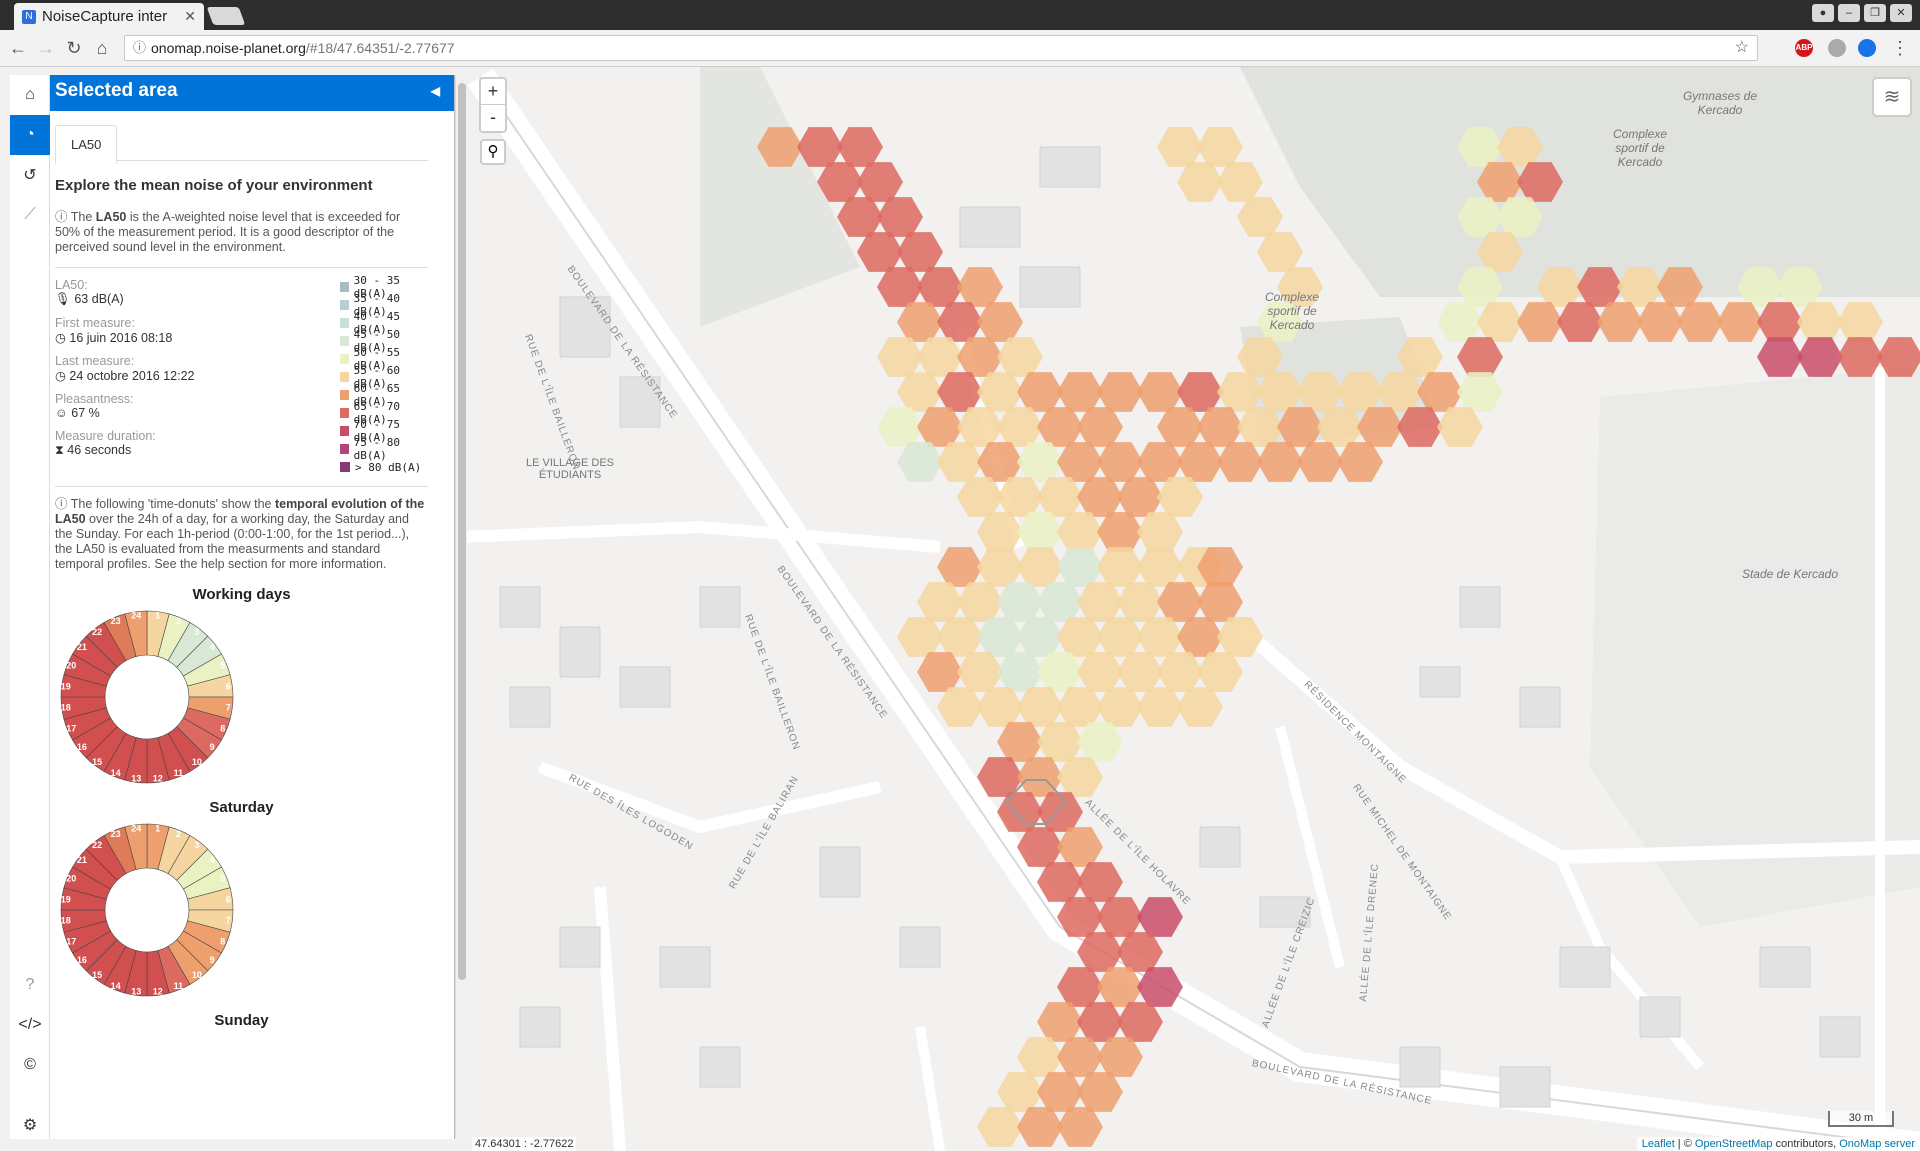  Describe the element at coordinates (139, 48) in the screenshot. I see `info-icon: ⓘ` at that location.